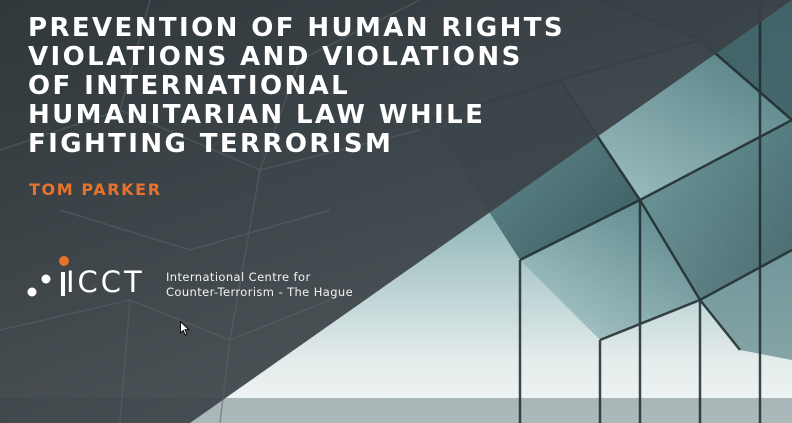 This screenshot has height=423, width=792. Describe the element at coordinates (95, 189) in the screenshot. I see `author-name: TOM PARKER` at that location.